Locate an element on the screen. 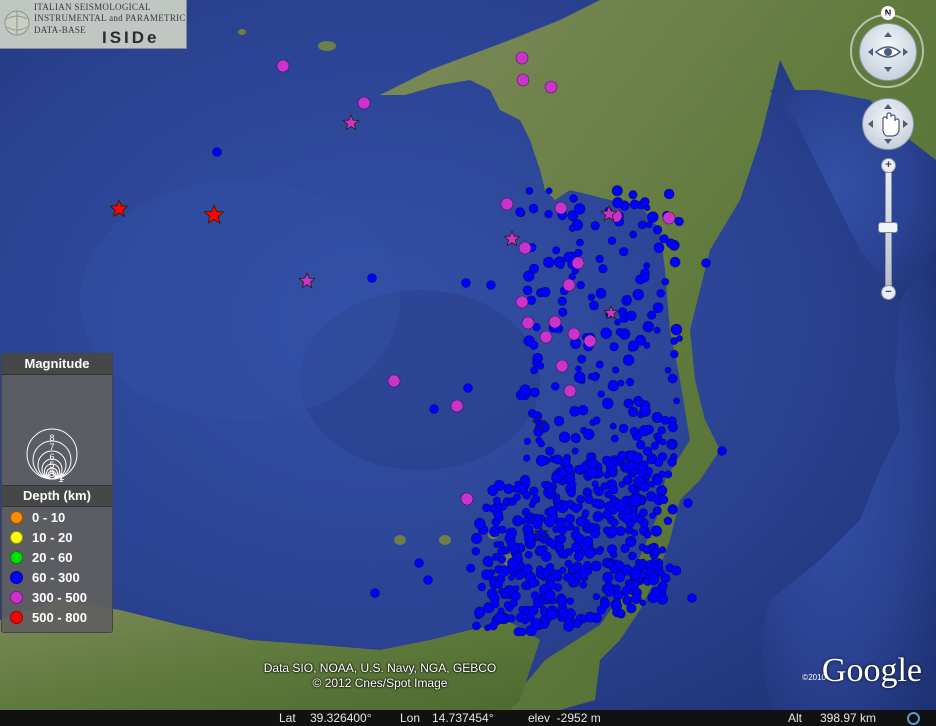 The image size is (936, 726). zoom-slider: + − is located at coordinates (888, 229).